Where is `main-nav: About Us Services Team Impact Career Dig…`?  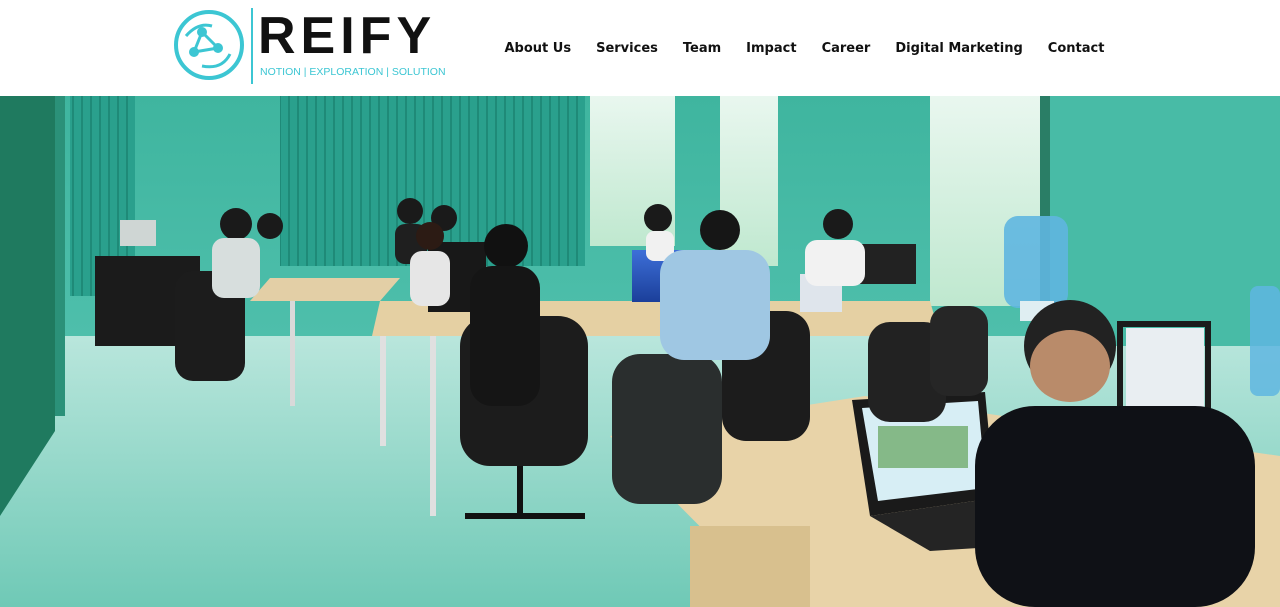 main-nav: About Us Services Team Impact Career Dig… is located at coordinates (804, 48).